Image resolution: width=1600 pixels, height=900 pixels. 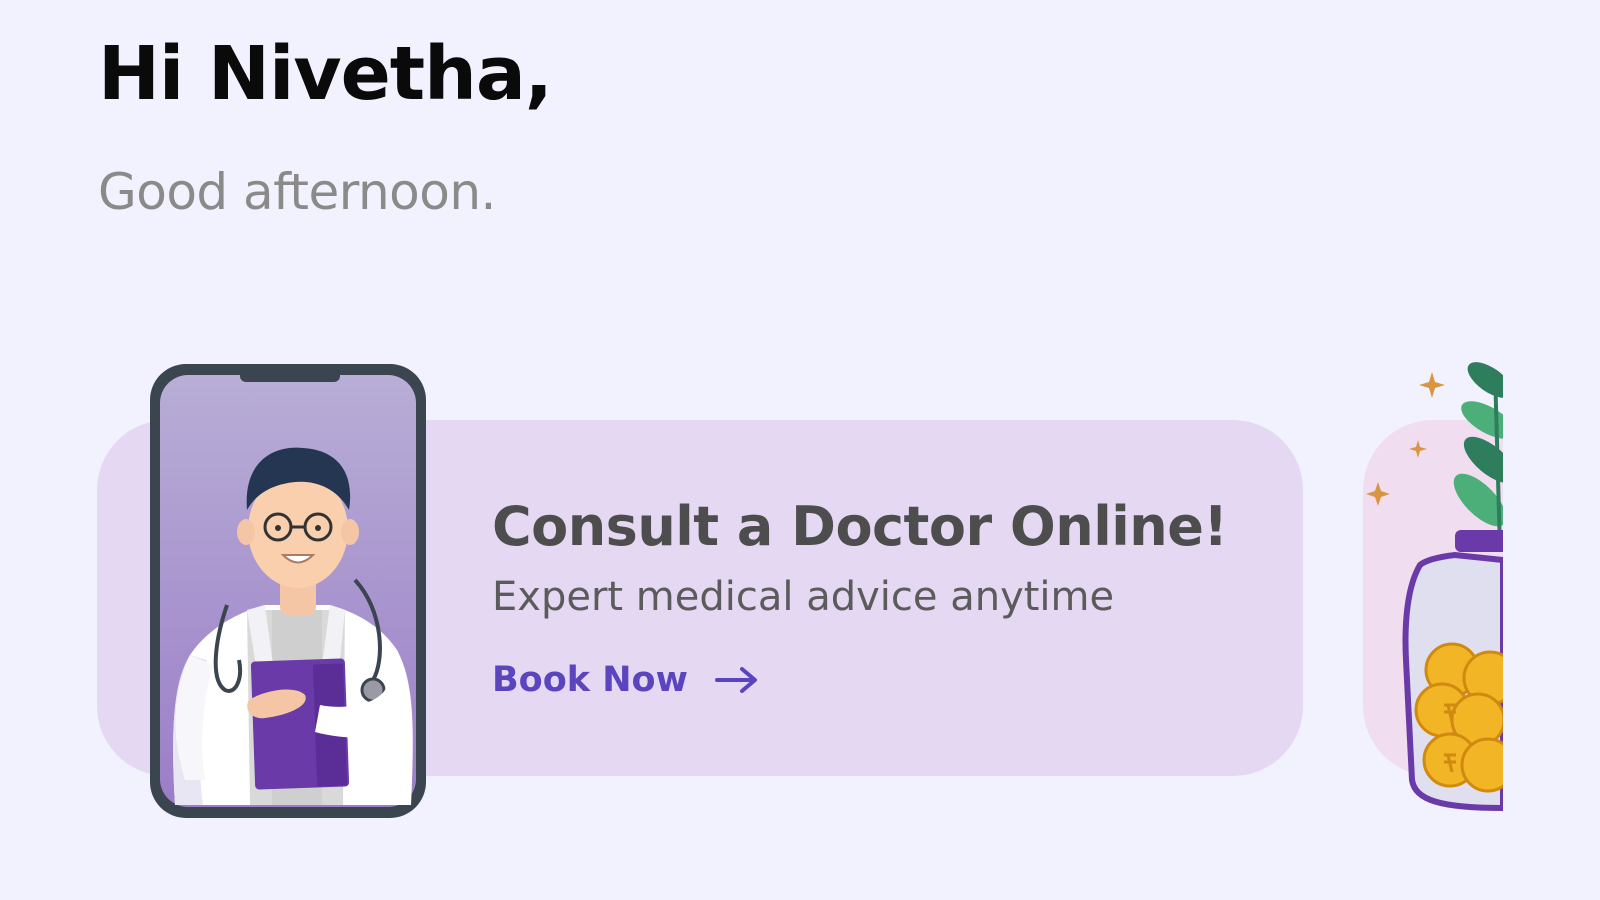 What do you see at coordinates (1434, 587) in the screenshot?
I see `coin-jar-plant-illustration` at bounding box center [1434, 587].